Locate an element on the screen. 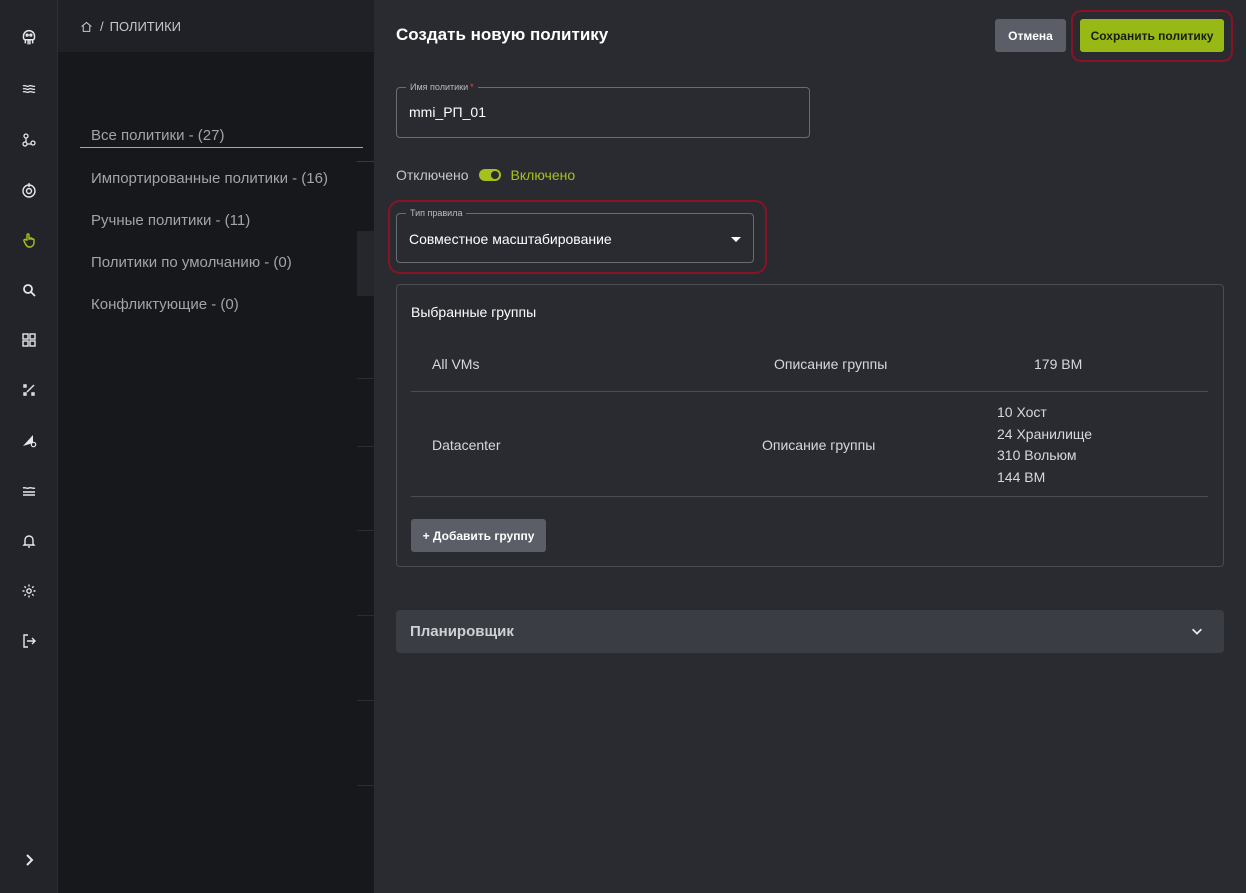 Image resolution: width=1246 pixels, height=893 pixels. home-icon is located at coordinates (86, 26).